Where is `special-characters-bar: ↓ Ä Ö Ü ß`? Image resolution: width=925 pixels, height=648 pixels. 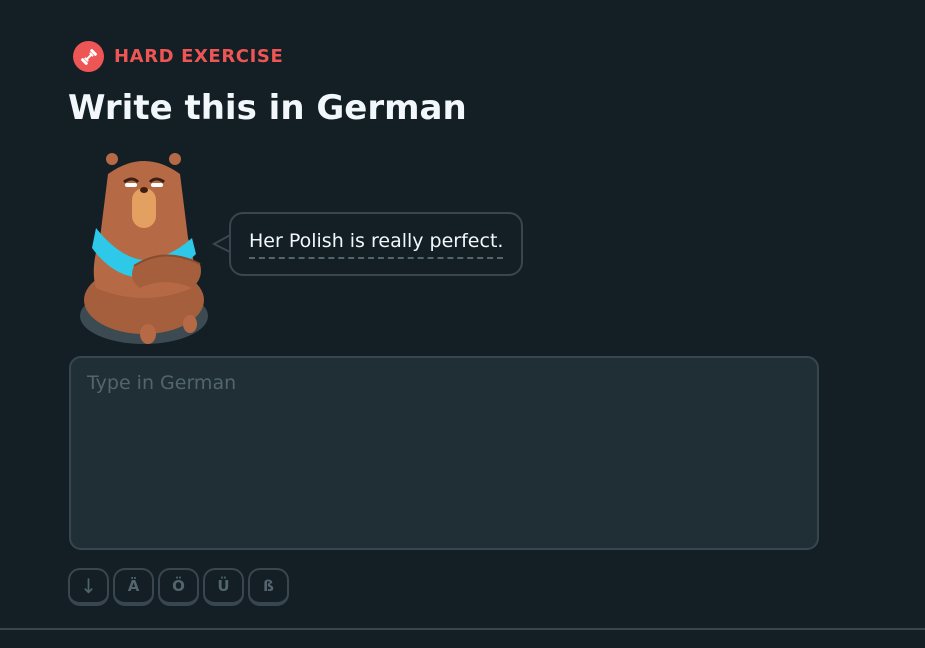 special-characters-bar: ↓ Ä Ö Ü ß is located at coordinates (178, 587).